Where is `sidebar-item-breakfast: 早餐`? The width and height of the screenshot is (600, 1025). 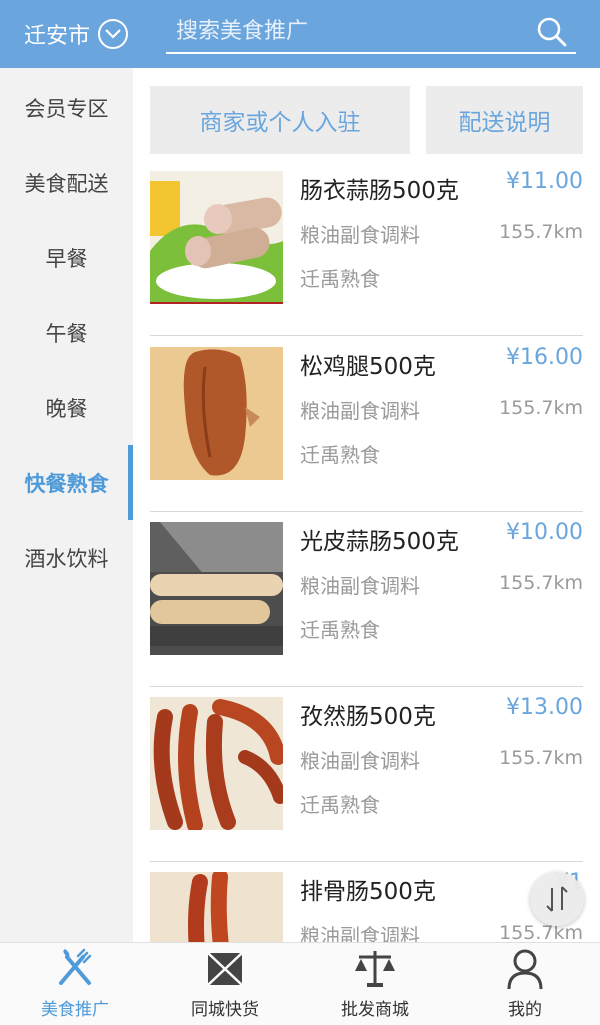 sidebar-item-breakfast: 早餐 is located at coordinates (66, 257).